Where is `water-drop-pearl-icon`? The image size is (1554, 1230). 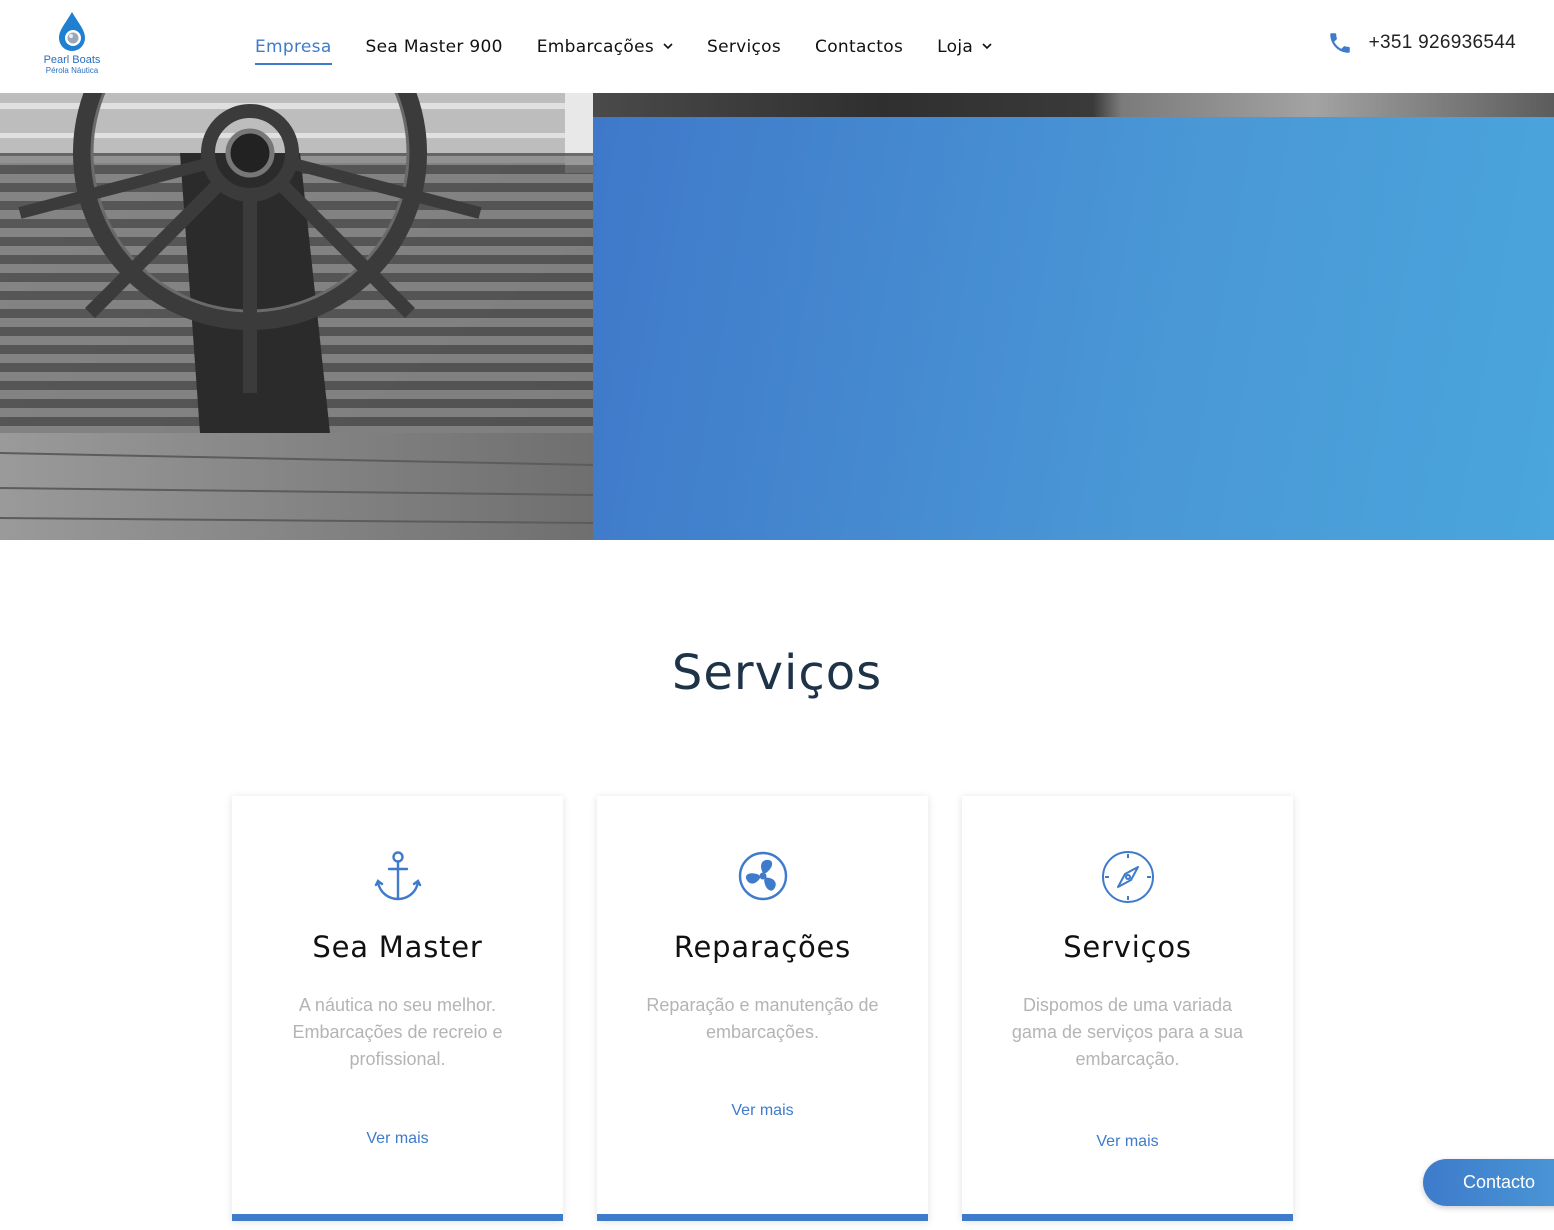 water-drop-pearl-icon is located at coordinates (72, 31).